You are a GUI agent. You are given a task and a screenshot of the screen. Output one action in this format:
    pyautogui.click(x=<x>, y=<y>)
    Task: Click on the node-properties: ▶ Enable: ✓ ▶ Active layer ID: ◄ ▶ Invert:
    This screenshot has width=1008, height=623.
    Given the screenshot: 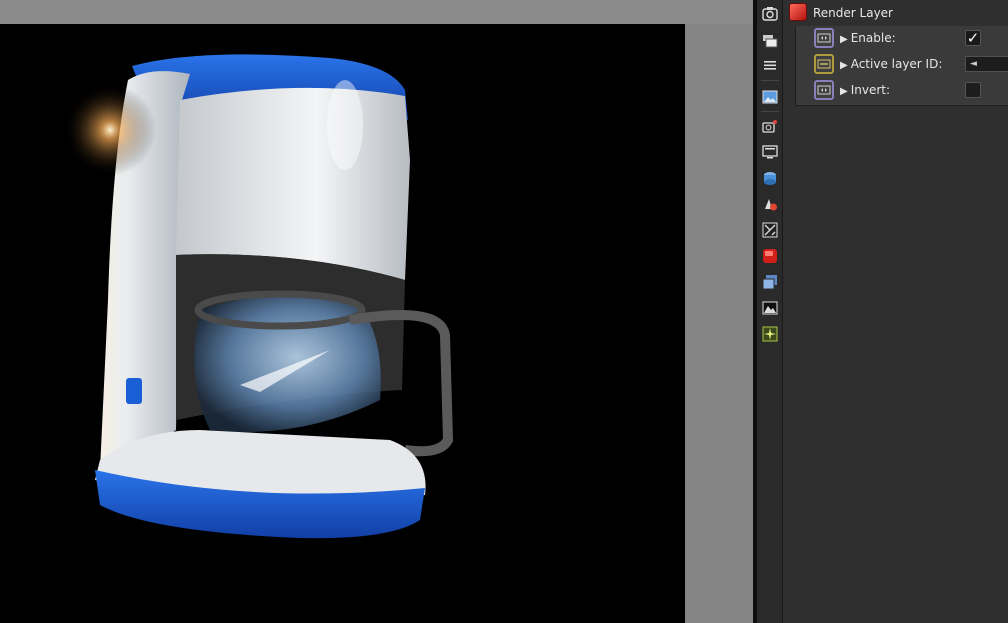 What is the action you would take?
    pyautogui.click(x=901, y=66)
    